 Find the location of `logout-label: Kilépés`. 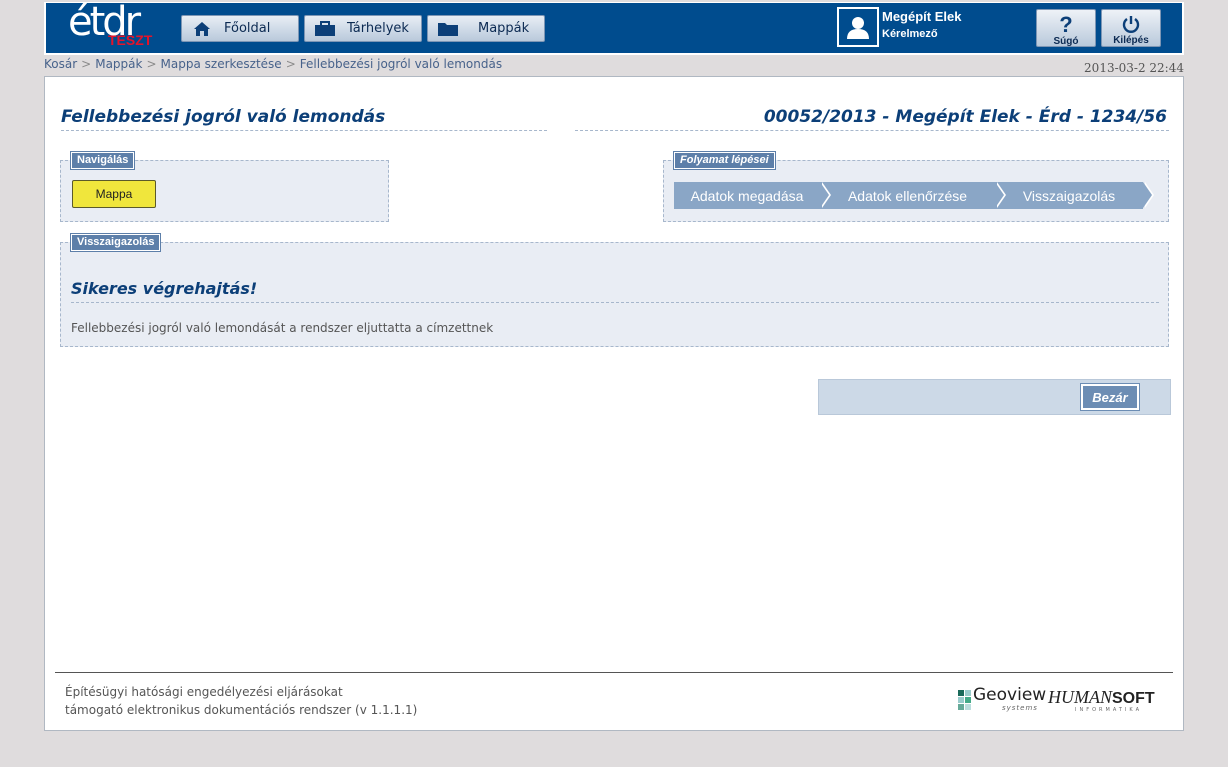

logout-label: Kilépés is located at coordinates (1131, 40).